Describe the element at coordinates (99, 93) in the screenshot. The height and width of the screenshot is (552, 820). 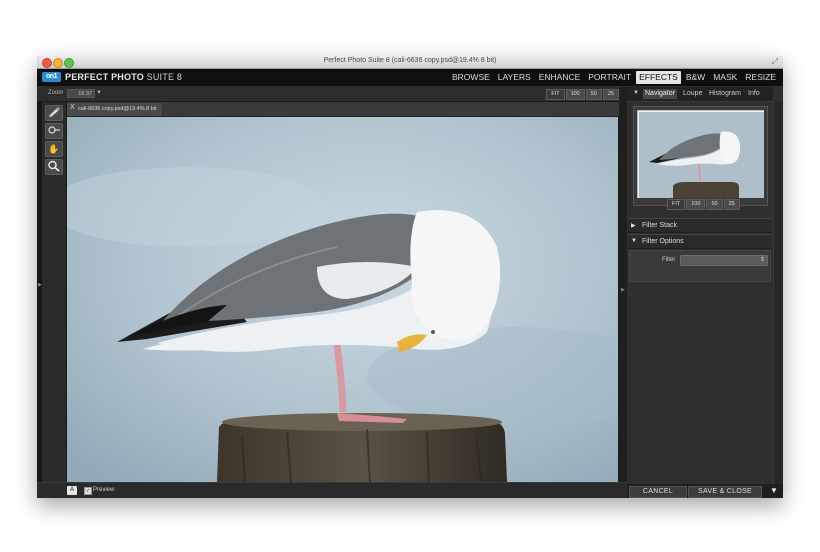
I see `zoom-dropdown-icon: ▼` at that location.